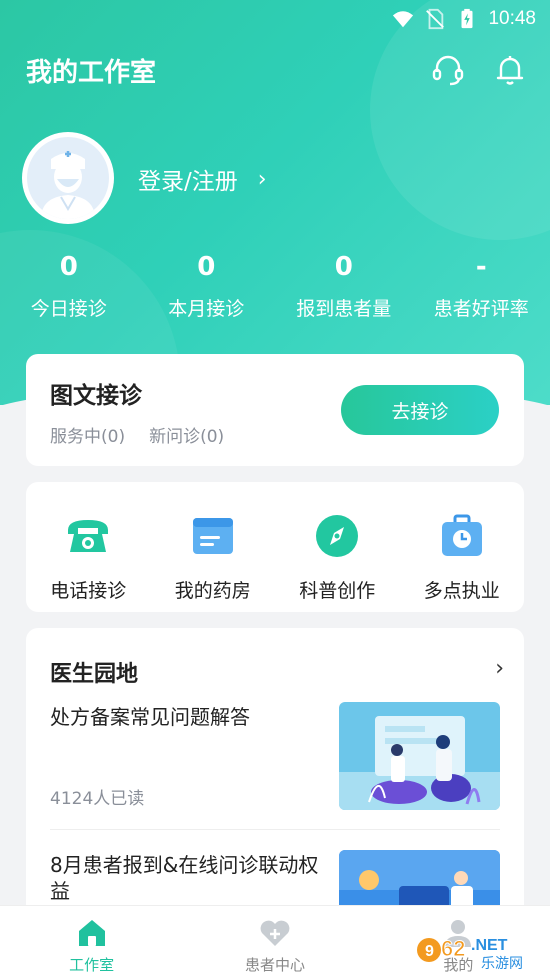 This screenshot has width=550, height=977. I want to click on stat-label: 今日接诊, so click(68, 309).